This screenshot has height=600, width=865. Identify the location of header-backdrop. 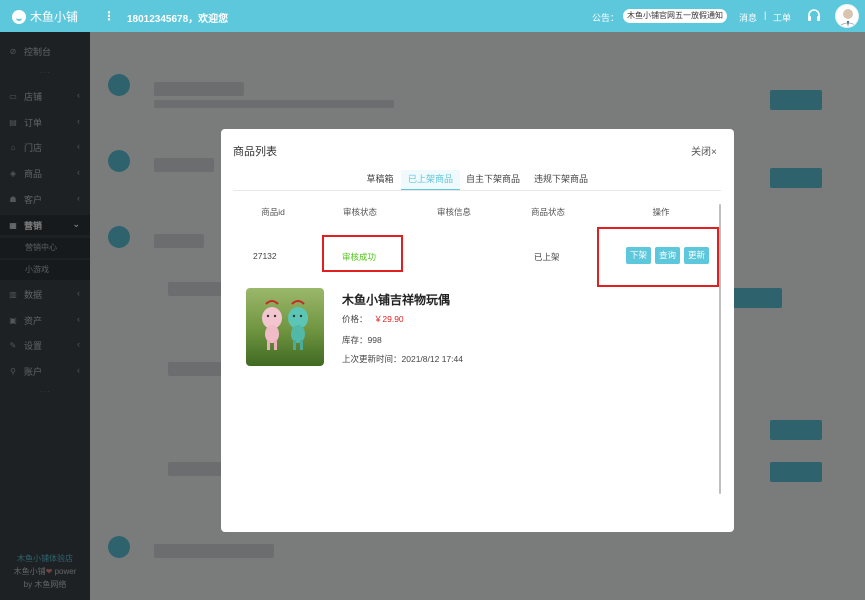
(432, 16).